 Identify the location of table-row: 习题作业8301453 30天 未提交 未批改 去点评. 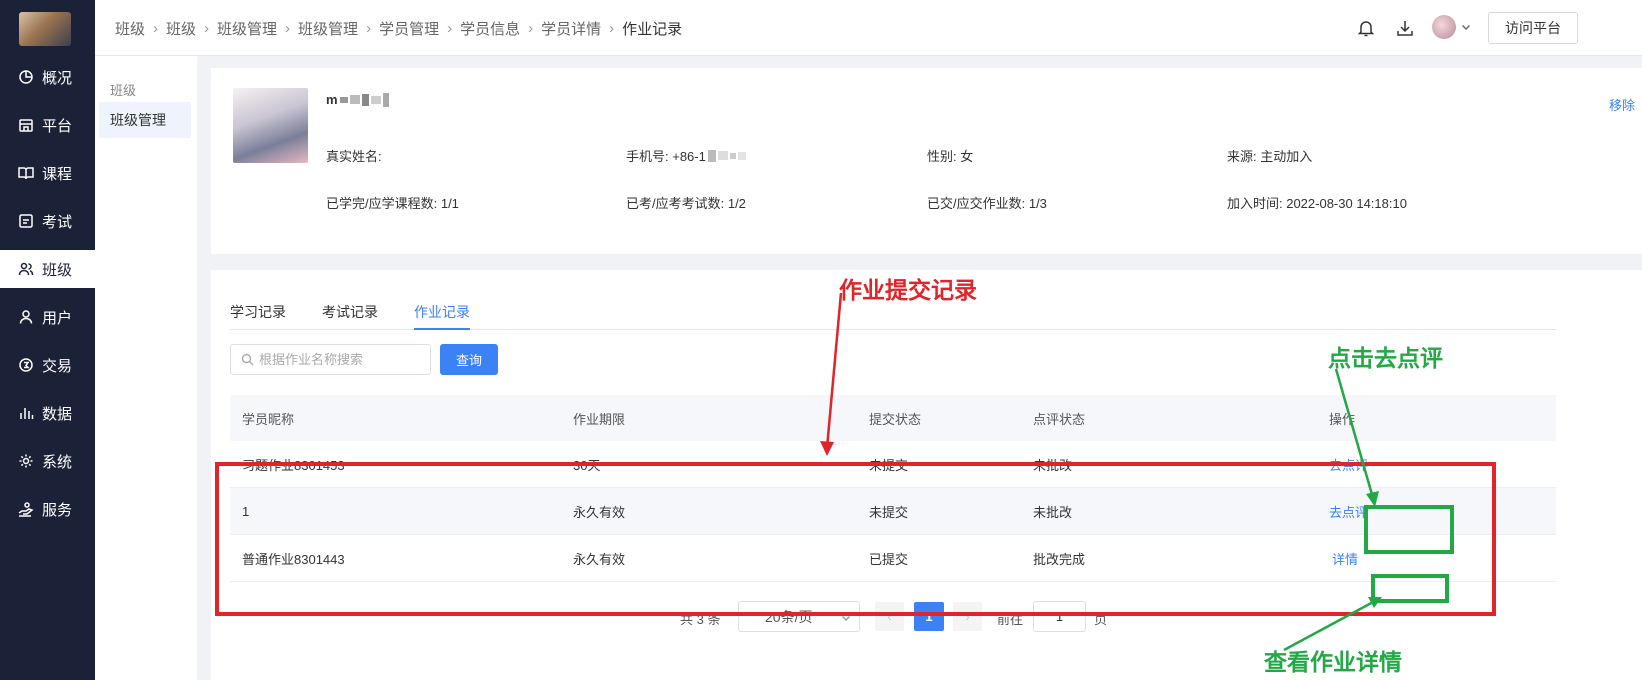
(893, 464).